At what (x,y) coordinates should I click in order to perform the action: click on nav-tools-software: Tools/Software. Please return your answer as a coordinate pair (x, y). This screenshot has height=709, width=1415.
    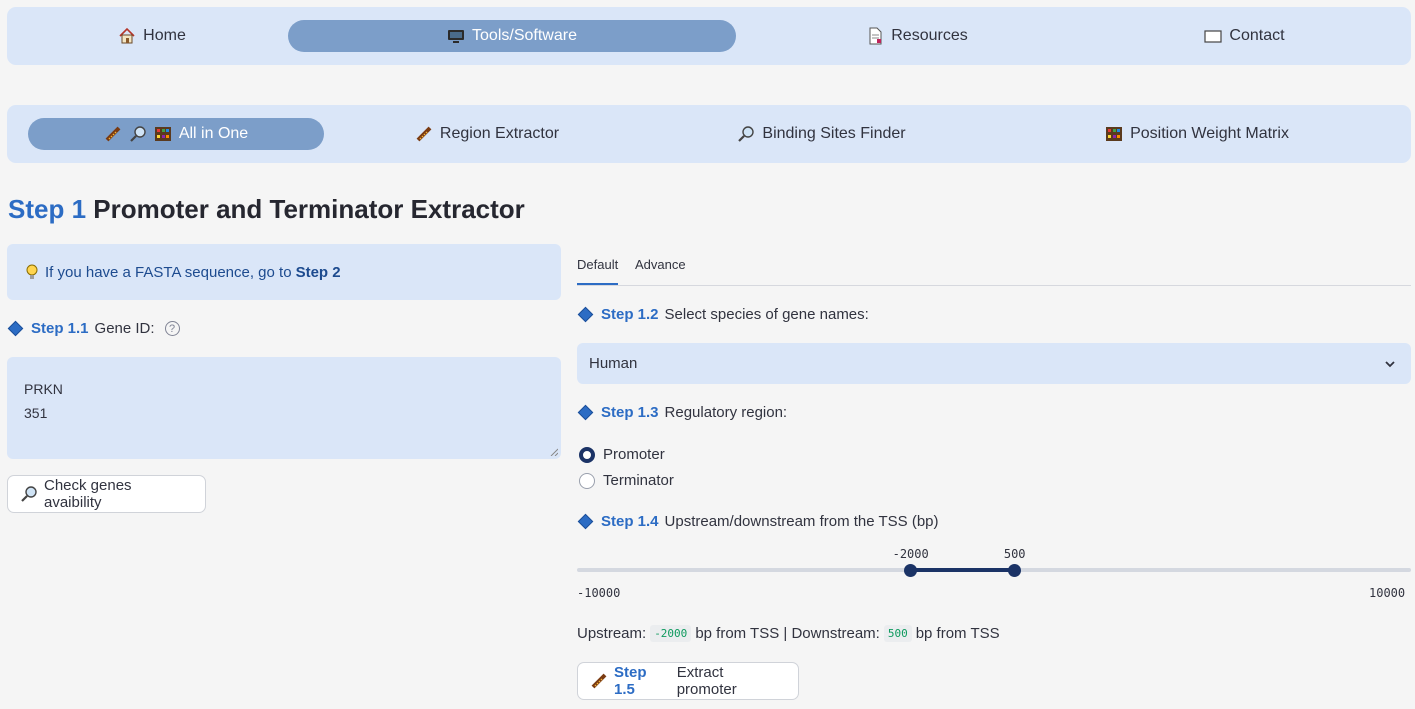
    Looking at the image, I should click on (512, 36).